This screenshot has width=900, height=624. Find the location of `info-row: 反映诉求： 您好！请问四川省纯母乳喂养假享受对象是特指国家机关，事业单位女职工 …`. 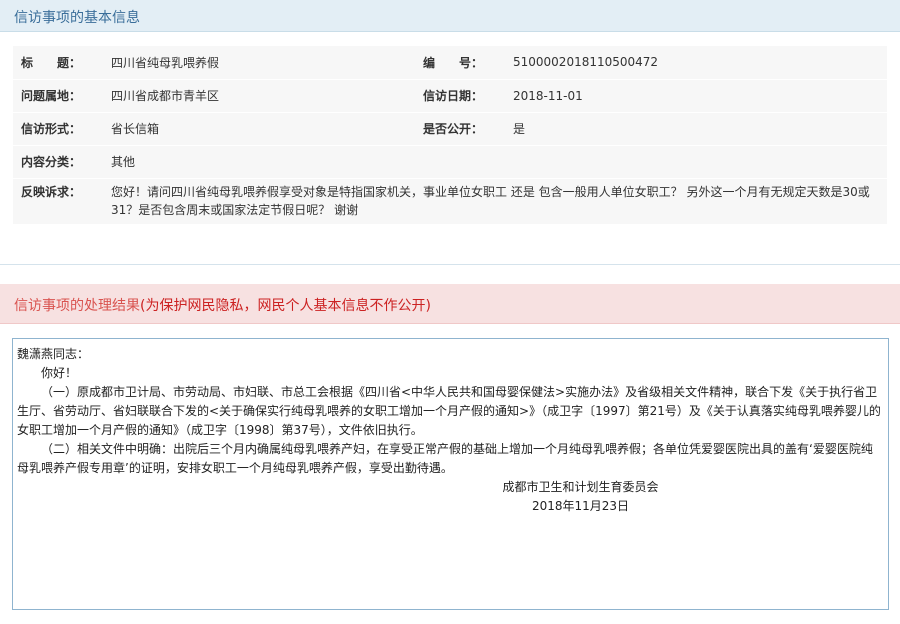

info-row: 反映诉求： 您好！请问四川省纯母乳喂养假享受对象是特指国家机关，事业单位女职工 … is located at coordinates (450, 201).